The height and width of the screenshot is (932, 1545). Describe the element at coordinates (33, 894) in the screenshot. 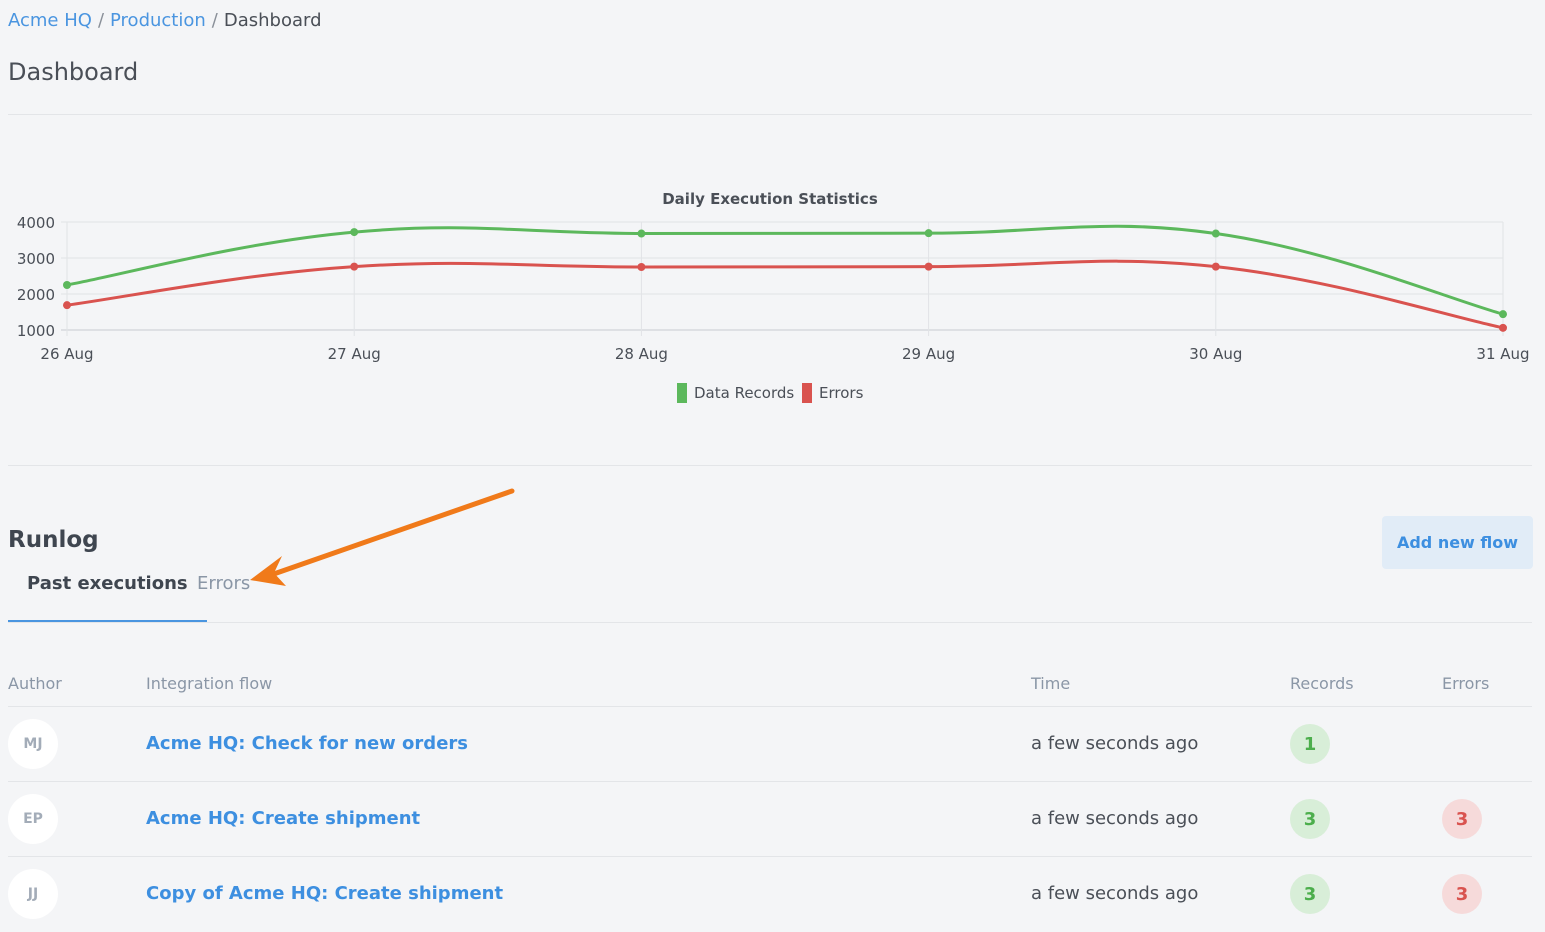

I see `avatar: JJ` at that location.